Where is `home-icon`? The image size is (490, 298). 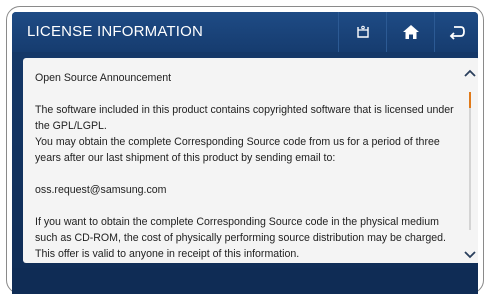 home-icon is located at coordinates (411, 32).